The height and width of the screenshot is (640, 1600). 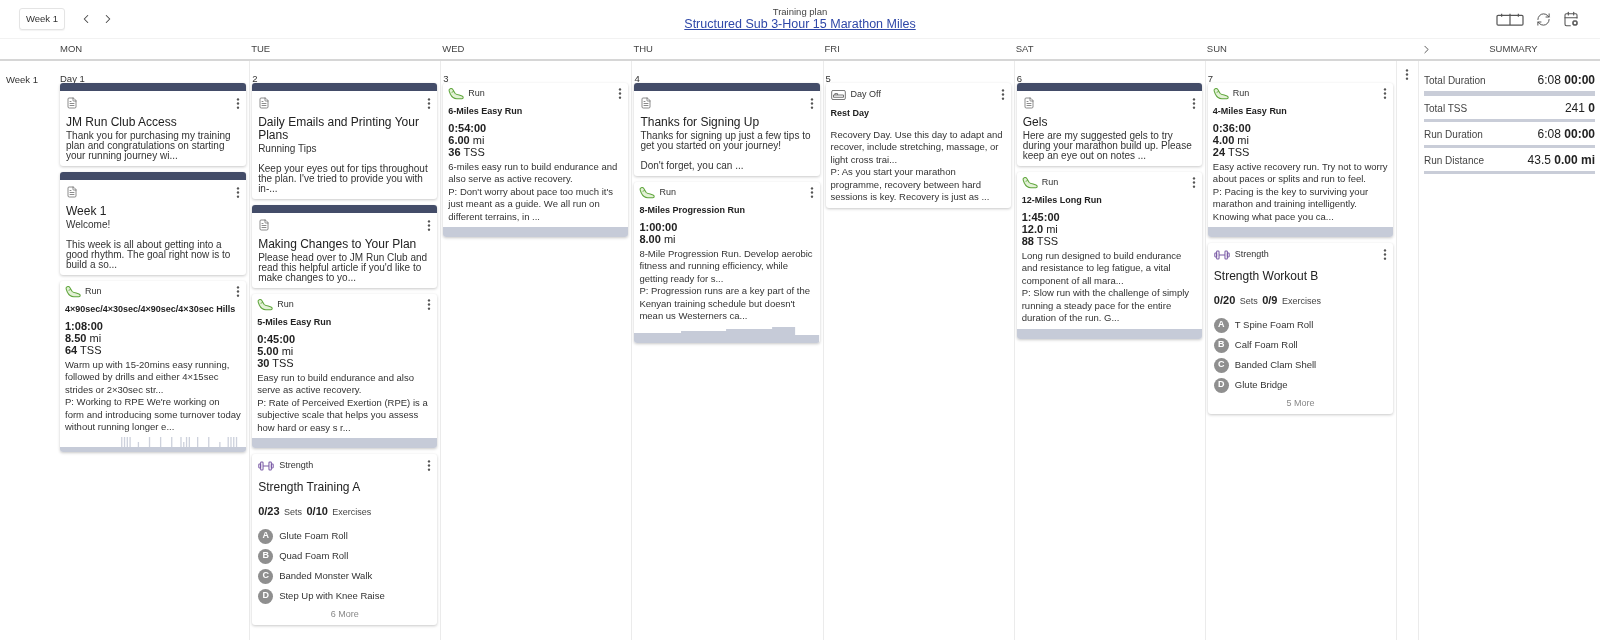 What do you see at coordinates (1266, 275) in the screenshot?
I see `workout-title: Strength Workout B` at bounding box center [1266, 275].